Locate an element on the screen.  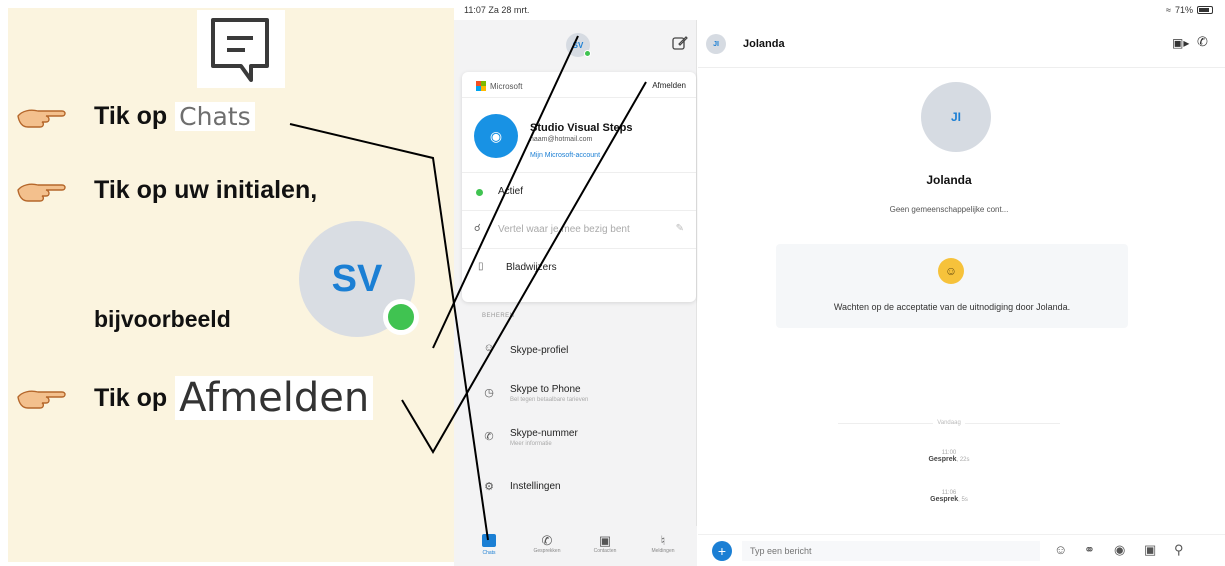
tab-label: Gesprekken is located at coordinates (547, 551).